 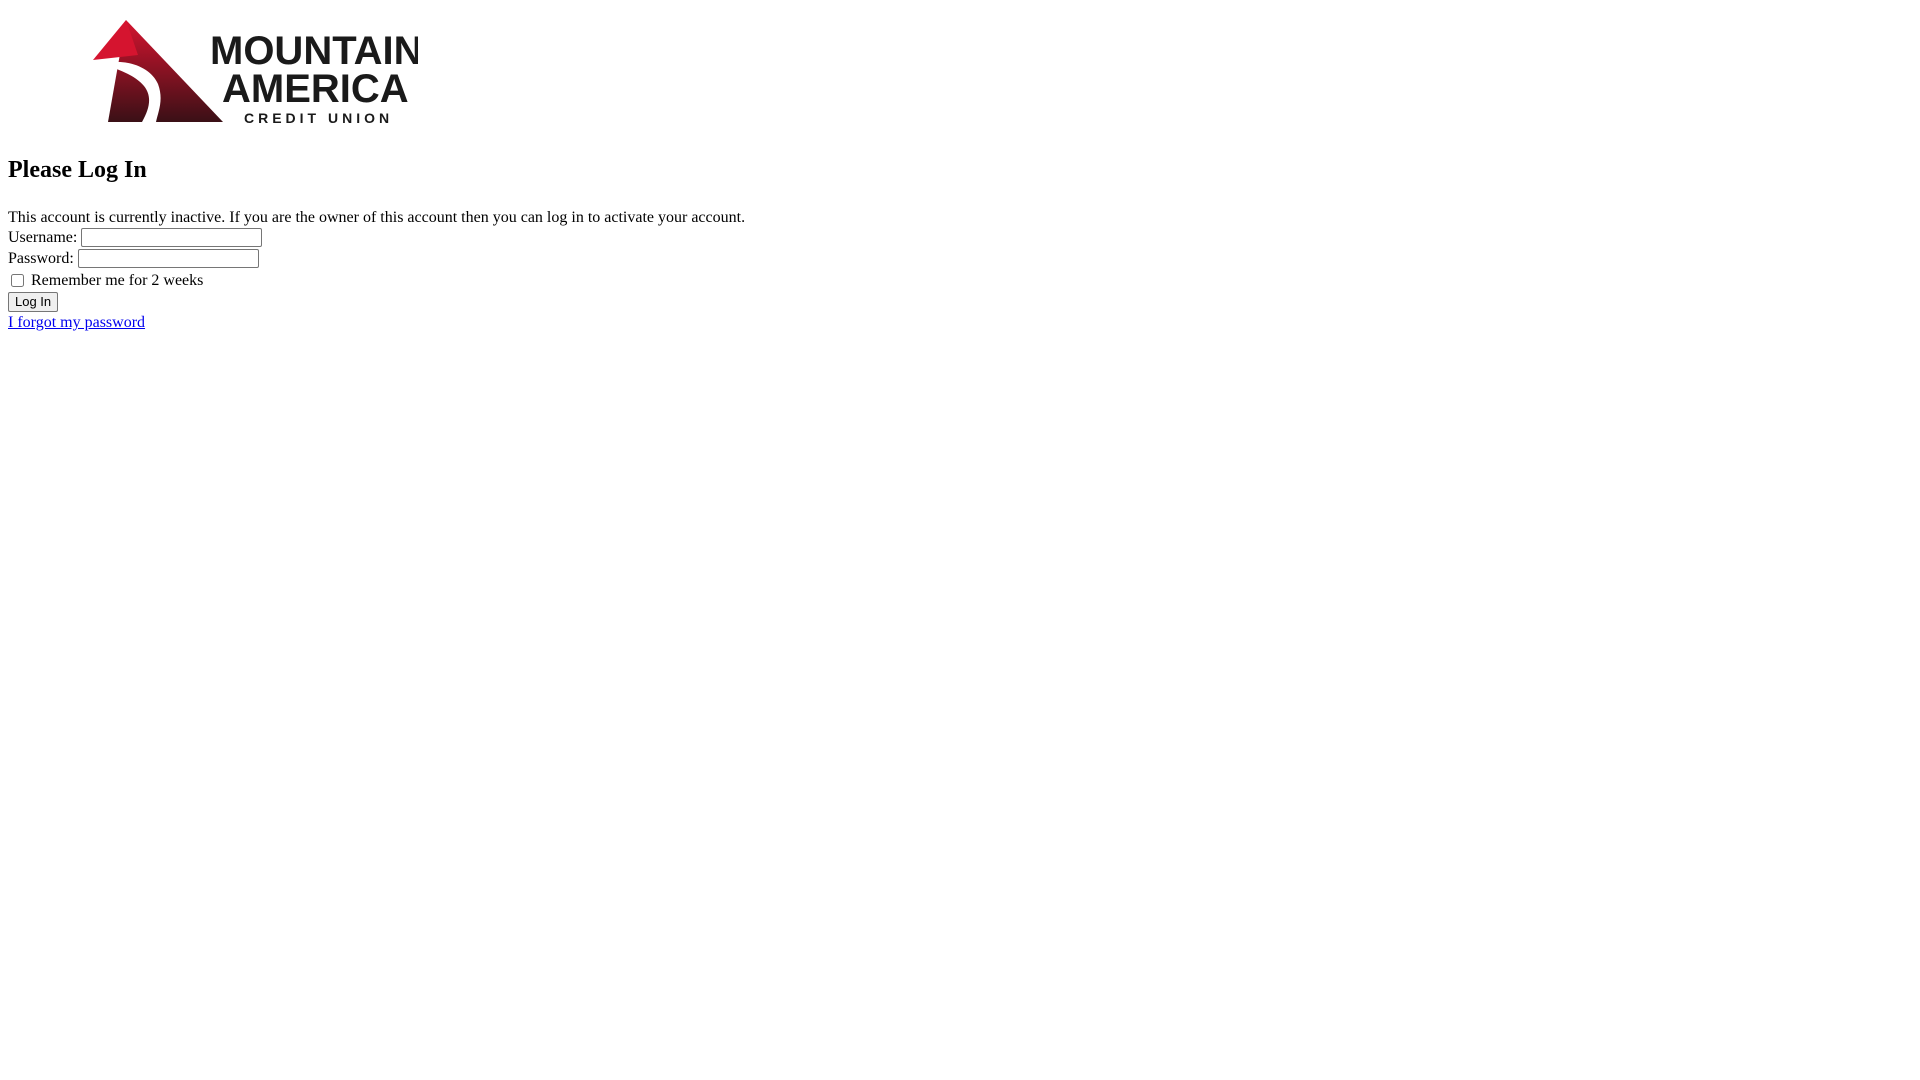 What do you see at coordinates (76, 322) in the screenshot?
I see `forgot-password-link: I forgot my password` at bounding box center [76, 322].